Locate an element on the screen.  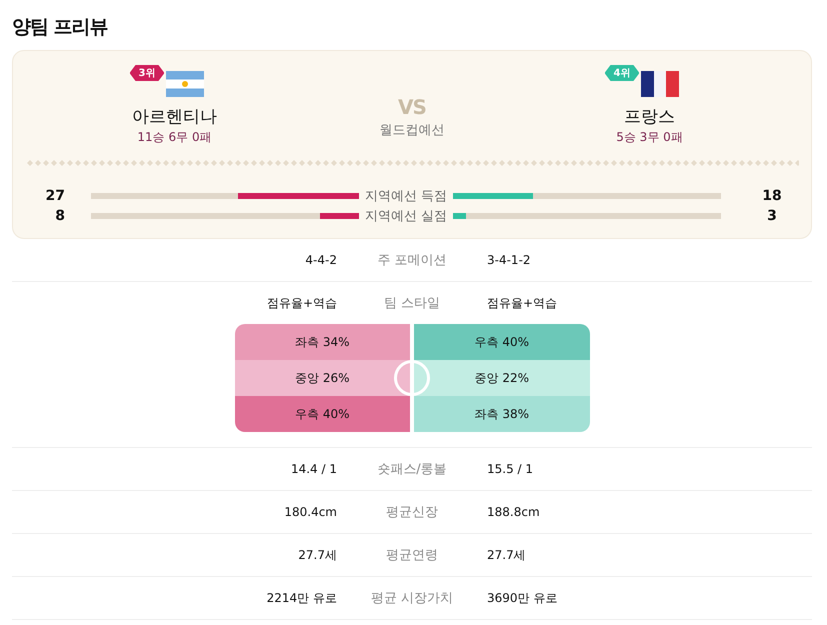
away-value: 188.8cm is located at coordinates (514, 512).